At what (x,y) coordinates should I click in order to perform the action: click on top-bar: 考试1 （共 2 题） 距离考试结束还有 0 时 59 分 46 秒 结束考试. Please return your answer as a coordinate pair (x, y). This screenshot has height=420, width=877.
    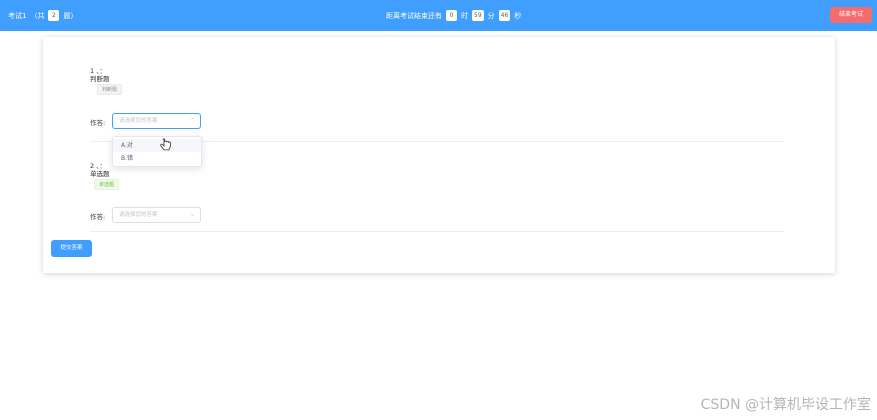
    Looking at the image, I should click on (438, 15).